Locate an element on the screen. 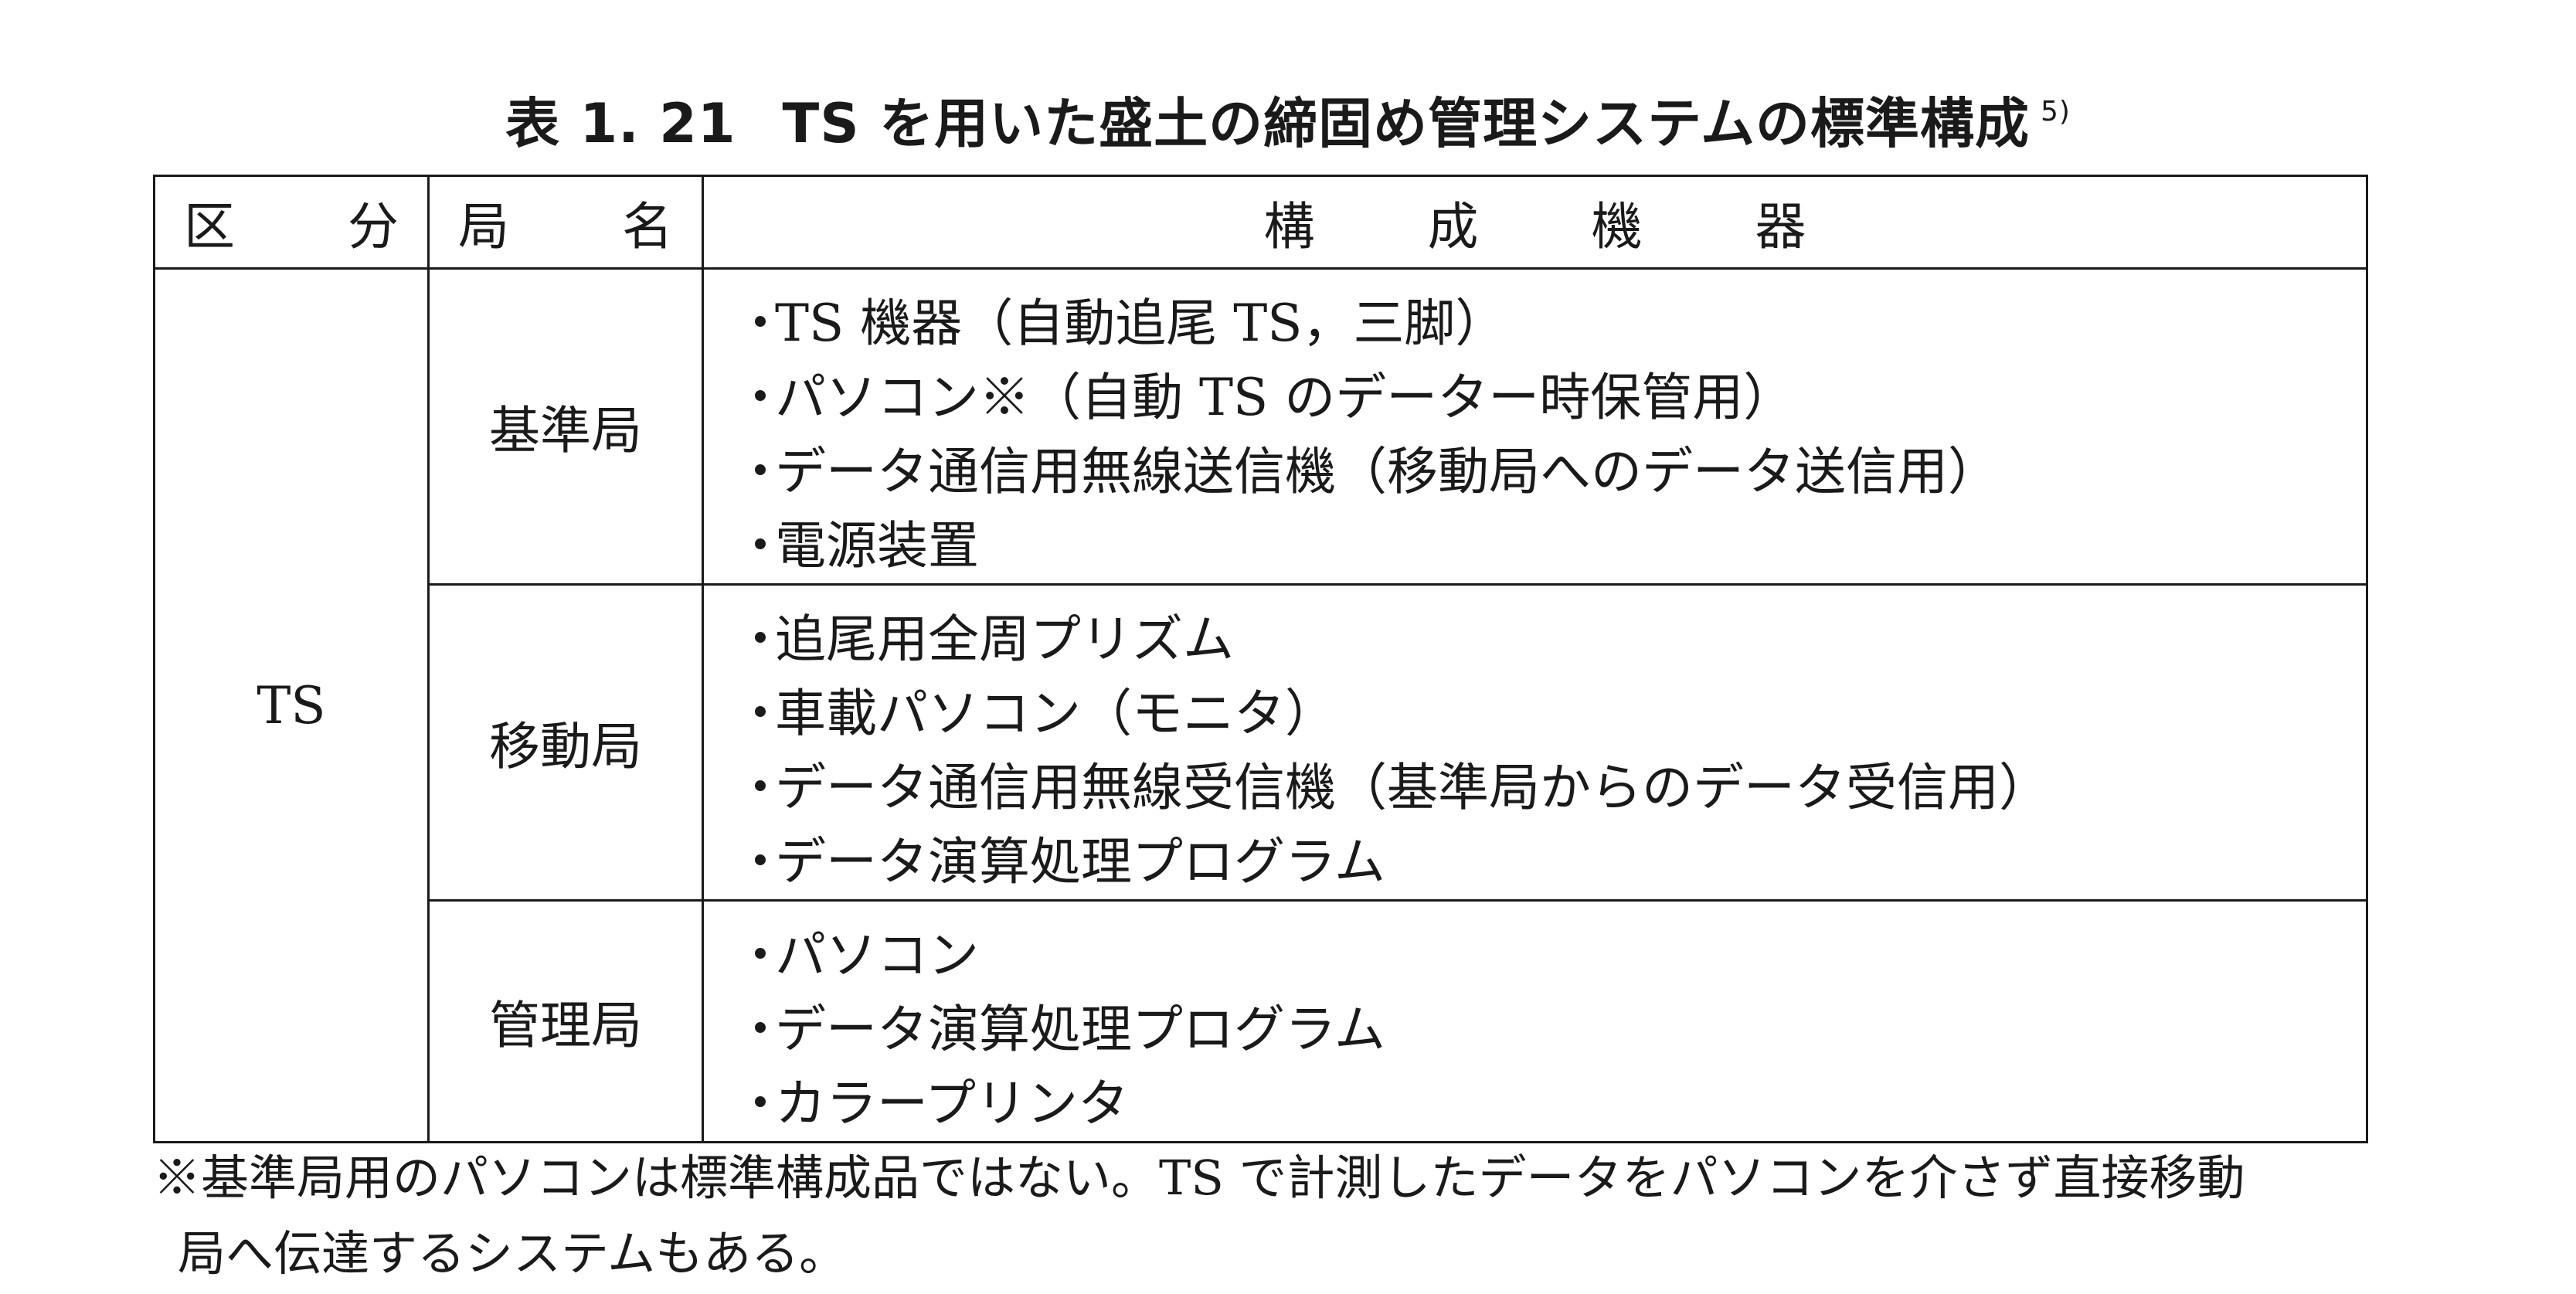 This screenshot has height=1294, width=2576. table-caption: 表 1. 21 TS を用いた盛土の締固め管理システムの標準構成 5) is located at coordinates (1288, 118).